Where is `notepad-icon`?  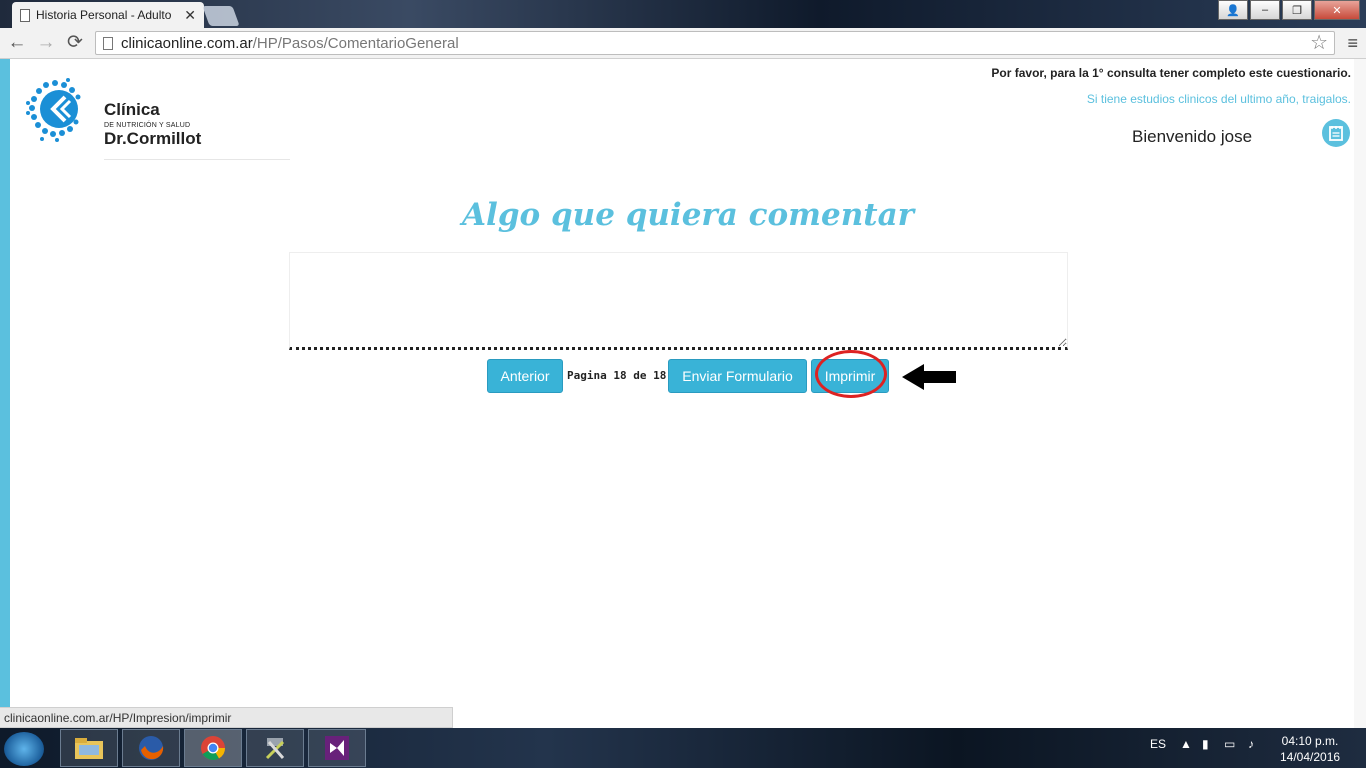 notepad-icon is located at coordinates (1336, 133).